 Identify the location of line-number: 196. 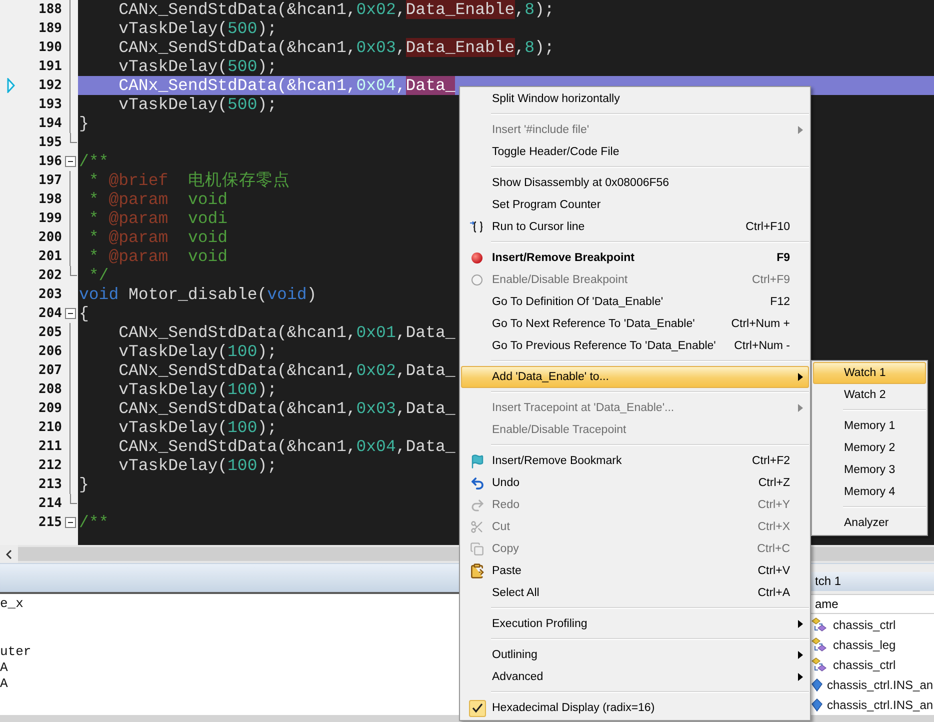
(50, 162).